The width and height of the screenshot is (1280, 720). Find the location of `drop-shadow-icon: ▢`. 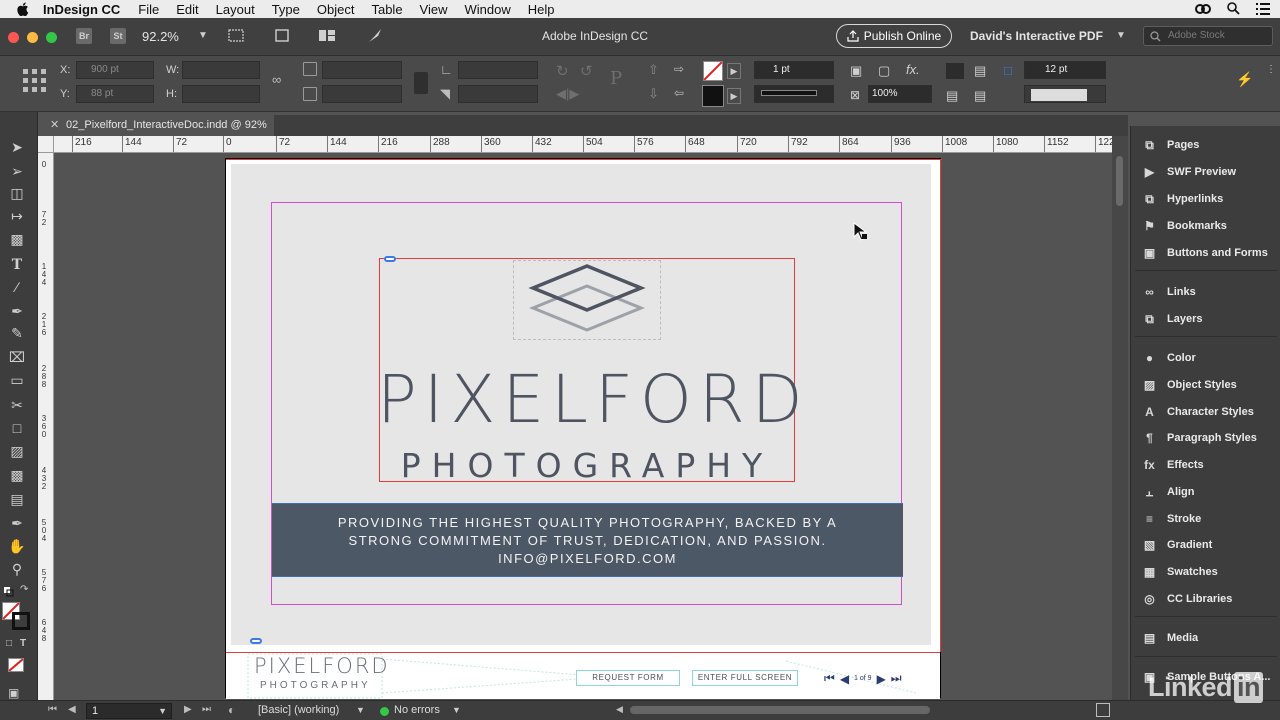

drop-shadow-icon: ▢ is located at coordinates (884, 71).